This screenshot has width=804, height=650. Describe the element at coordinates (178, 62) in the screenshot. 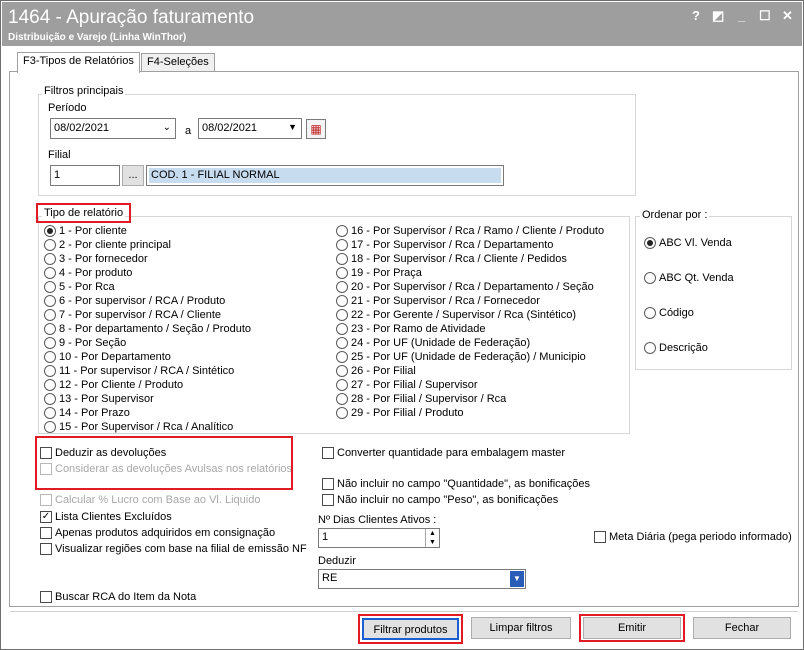

I see `tab-selecoes: F4-Seleções` at that location.